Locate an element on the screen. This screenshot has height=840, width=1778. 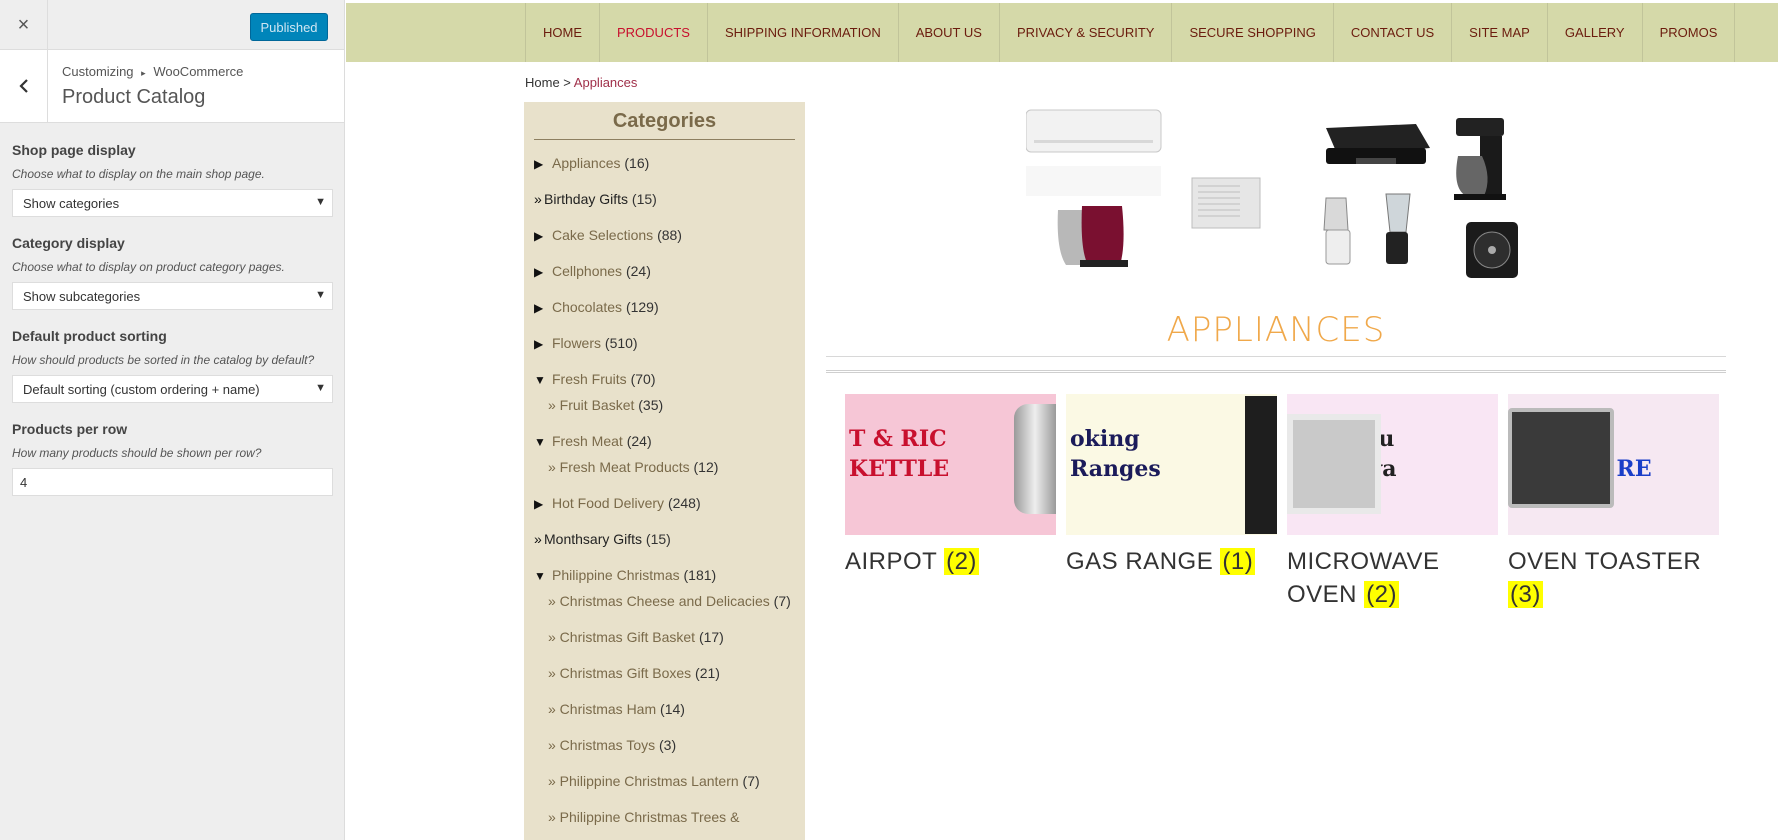
subcategory-name: AIRPOT is located at coordinates (891, 561).